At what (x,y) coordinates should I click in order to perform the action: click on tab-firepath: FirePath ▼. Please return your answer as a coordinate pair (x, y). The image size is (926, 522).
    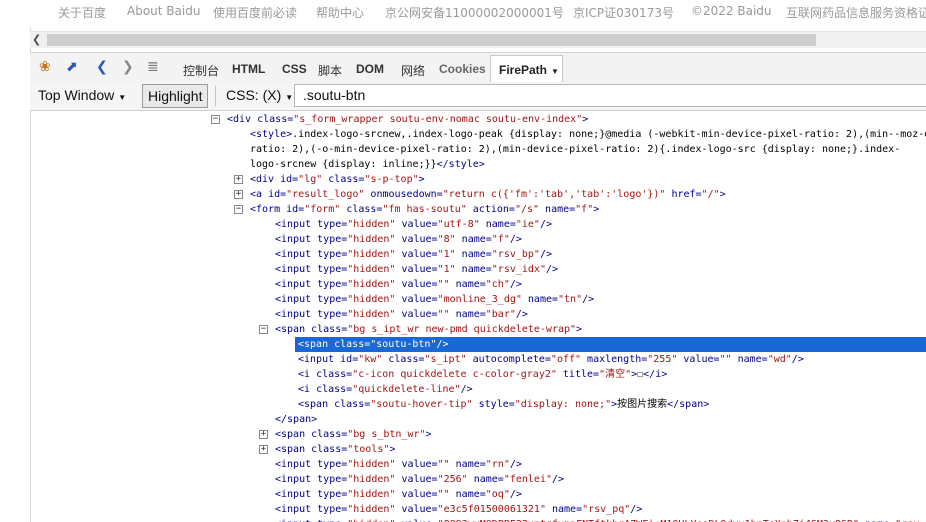
    Looking at the image, I should click on (526, 68).